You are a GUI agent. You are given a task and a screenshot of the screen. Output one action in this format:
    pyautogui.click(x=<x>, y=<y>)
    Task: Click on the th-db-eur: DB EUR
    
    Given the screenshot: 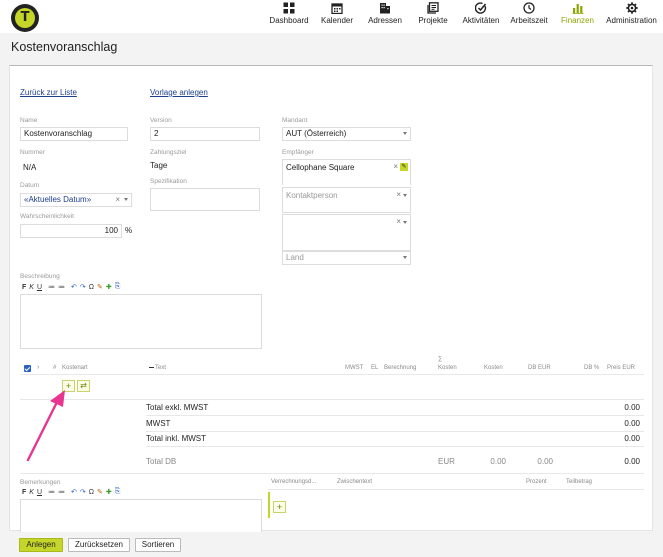 What is the action you would take?
    pyautogui.click(x=539, y=368)
    